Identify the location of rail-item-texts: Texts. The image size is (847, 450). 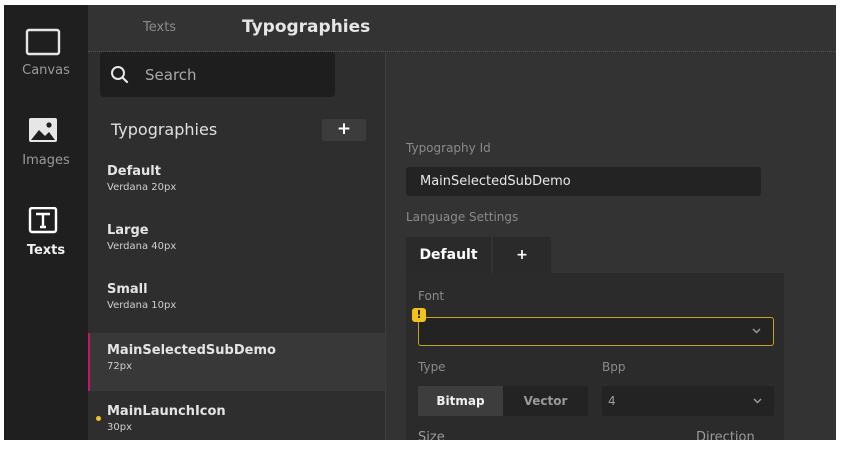
(46, 238).